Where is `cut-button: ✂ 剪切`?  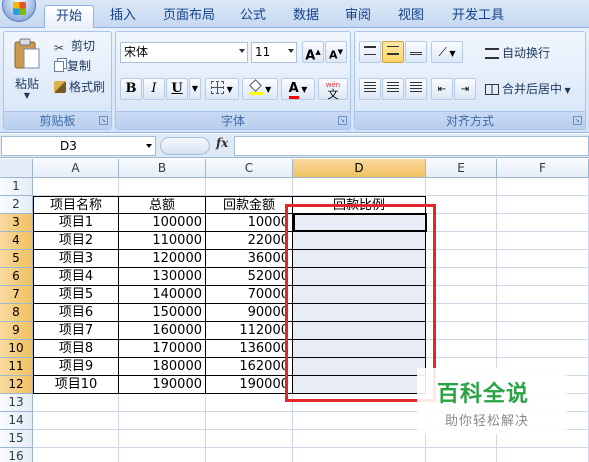 cut-button: ✂ 剪切 is located at coordinates (74, 46).